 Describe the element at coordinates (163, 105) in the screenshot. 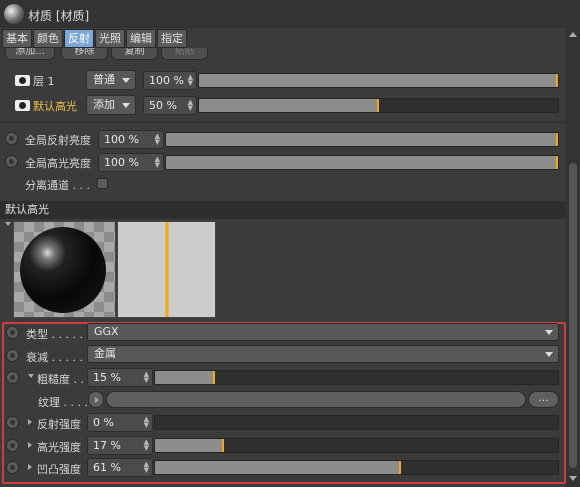

I see `layer-opacity-value: 50 %` at that location.